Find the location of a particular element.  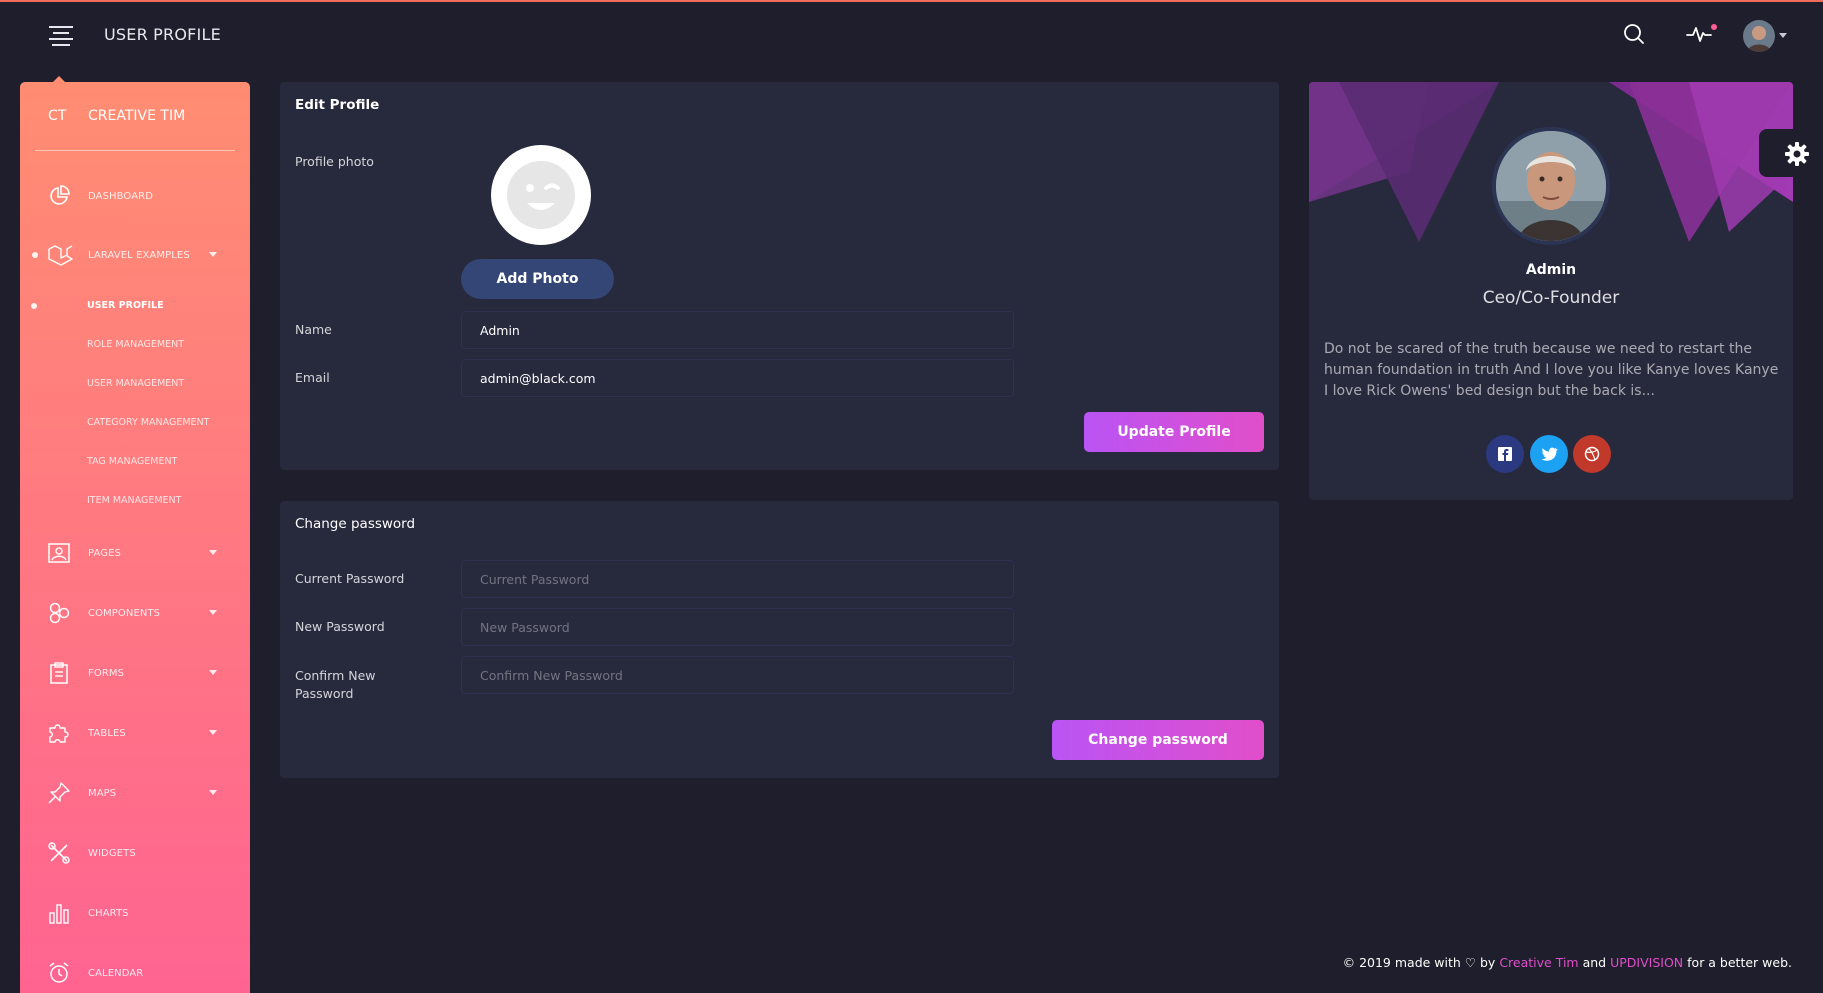

sidebar-item-widgets: WIDGETS is located at coordinates (135, 853).